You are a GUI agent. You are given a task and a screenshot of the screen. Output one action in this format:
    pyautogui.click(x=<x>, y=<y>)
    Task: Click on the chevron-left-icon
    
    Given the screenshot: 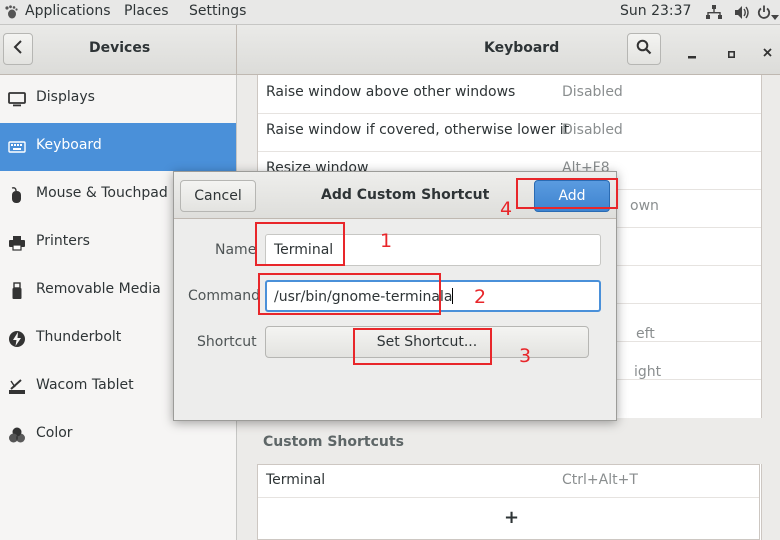 What is the action you would take?
    pyautogui.click(x=18, y=49)
    